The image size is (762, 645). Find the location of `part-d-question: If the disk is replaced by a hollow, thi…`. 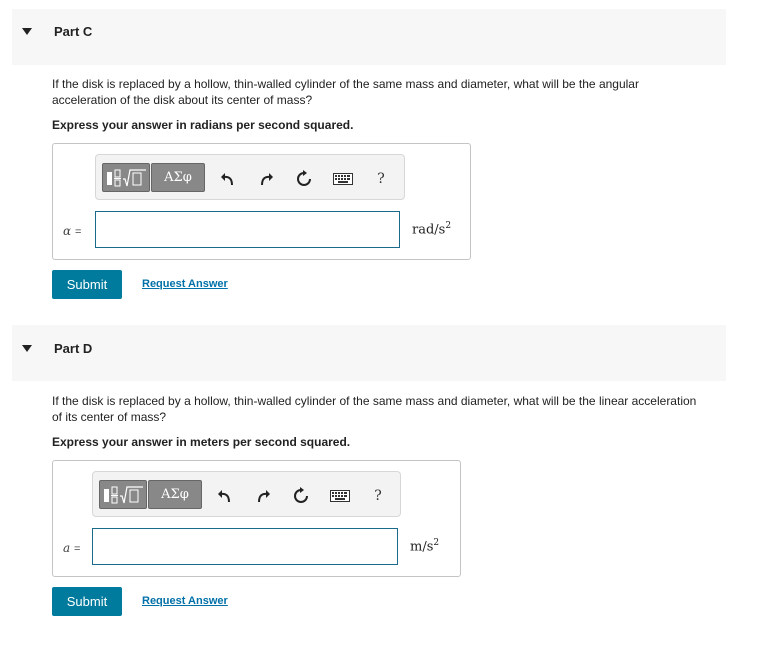

part-d-question: If the disk is replaced by a hollow, thi… is located at coordinates (374, 409).